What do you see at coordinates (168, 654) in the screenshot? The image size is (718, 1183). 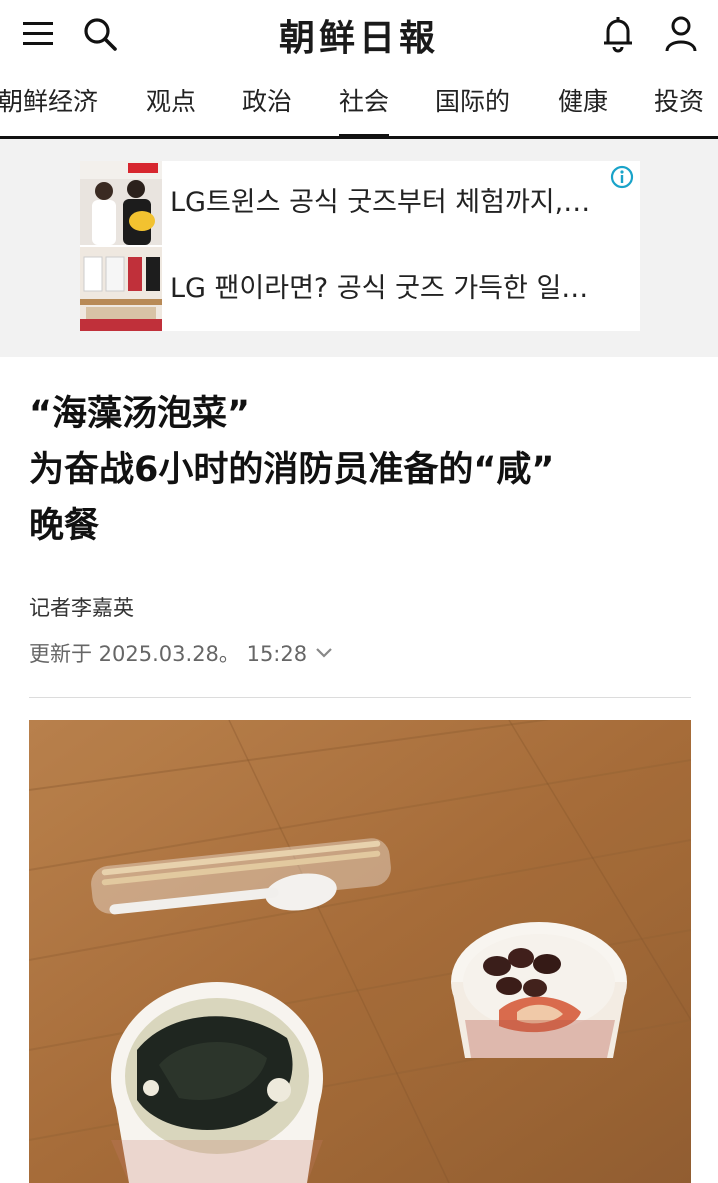 I see `article-updated-time: 更新于 2025.03.28。 15:28` at bounding box center [168, 654].